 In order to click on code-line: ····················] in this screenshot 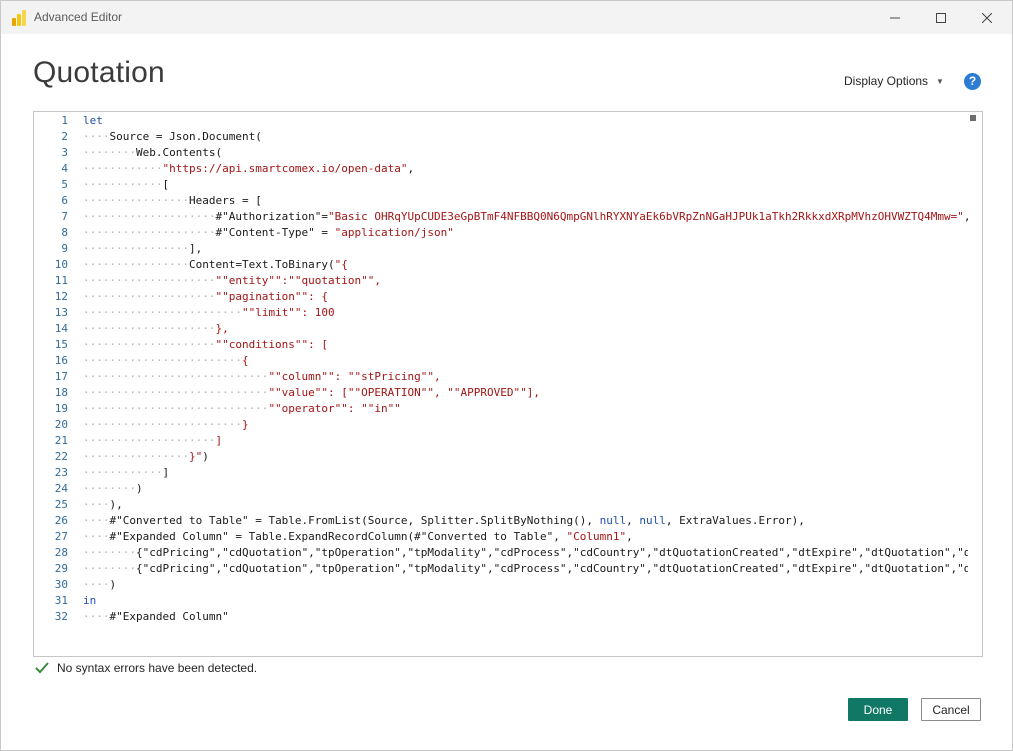, I will do `click(152, 441)`.